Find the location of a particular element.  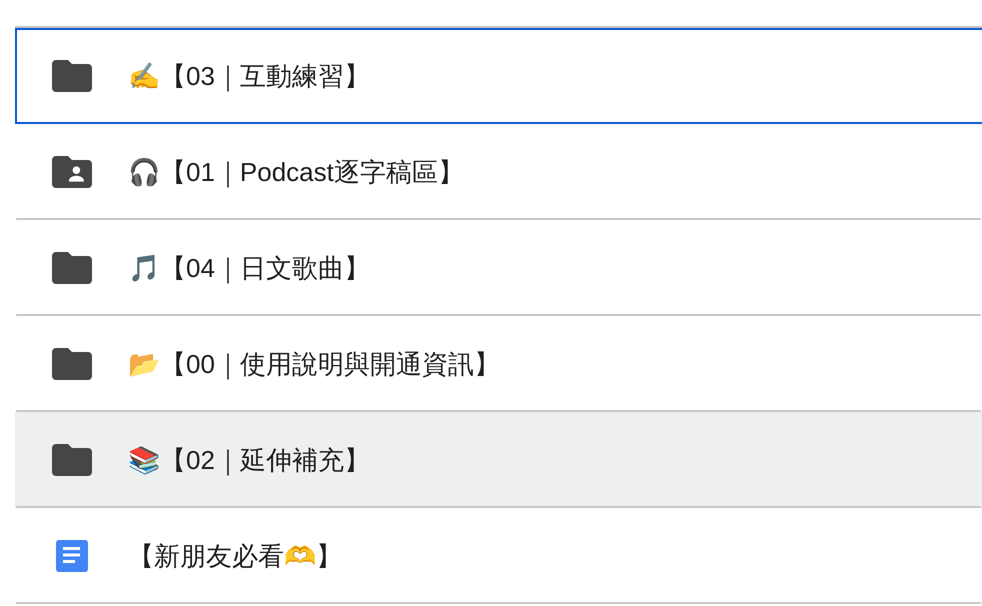

file-name: 📚【02｜延伸補充】 is located at coordinates (249, 460).